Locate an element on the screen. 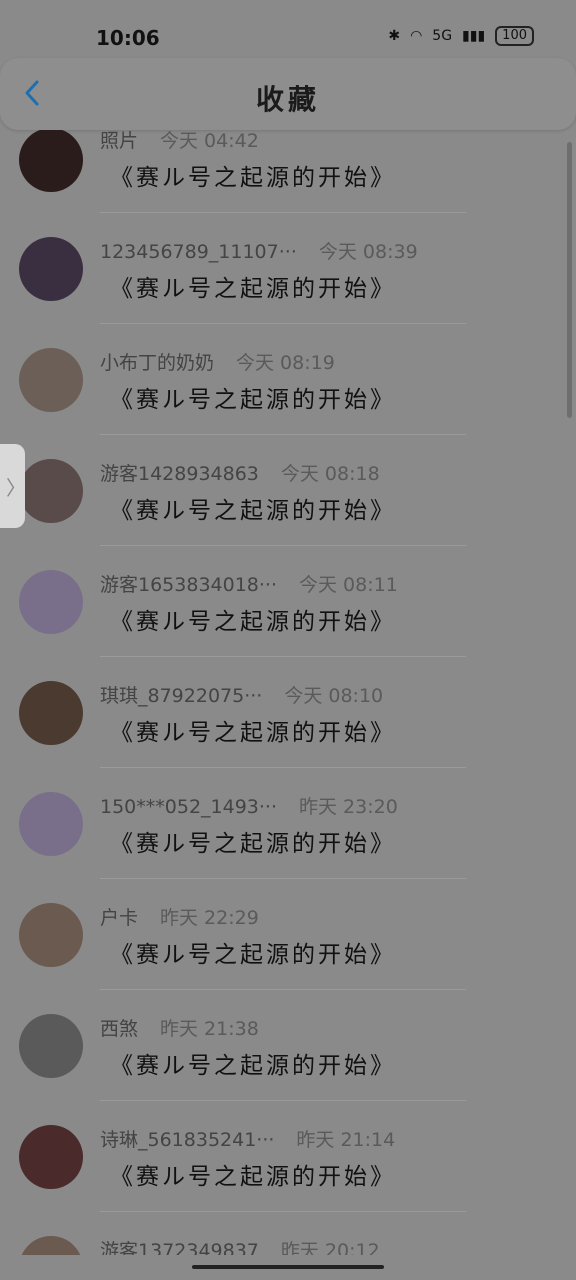 Image resolution: width=576 pixels, height=1280 pixels. item-date: 昨天 21:38 is located at coordinates (209, 1029).